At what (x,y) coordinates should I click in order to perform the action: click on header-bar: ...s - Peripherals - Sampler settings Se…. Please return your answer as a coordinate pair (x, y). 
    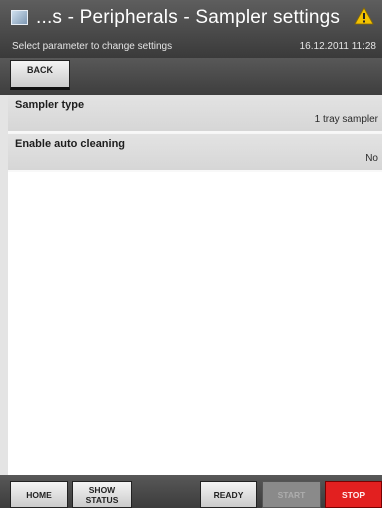
    Looking at the image, I should click on (191, 29).